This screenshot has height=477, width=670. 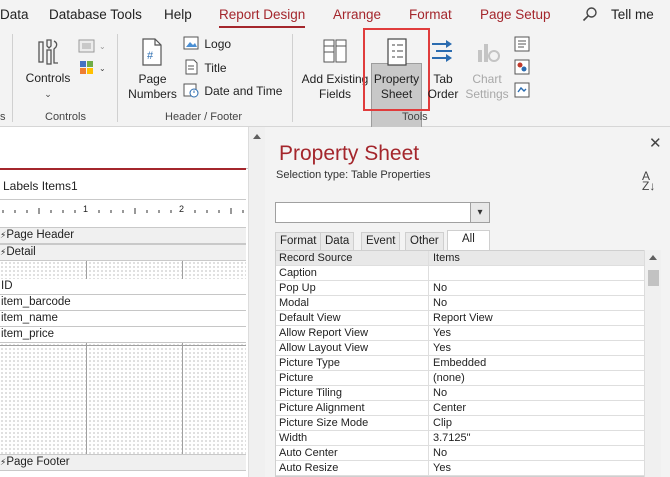 What do you see at coordinates (207, 44) in the screenshot?
I see `logo-button: Logo` at bounding box center [207, 44].